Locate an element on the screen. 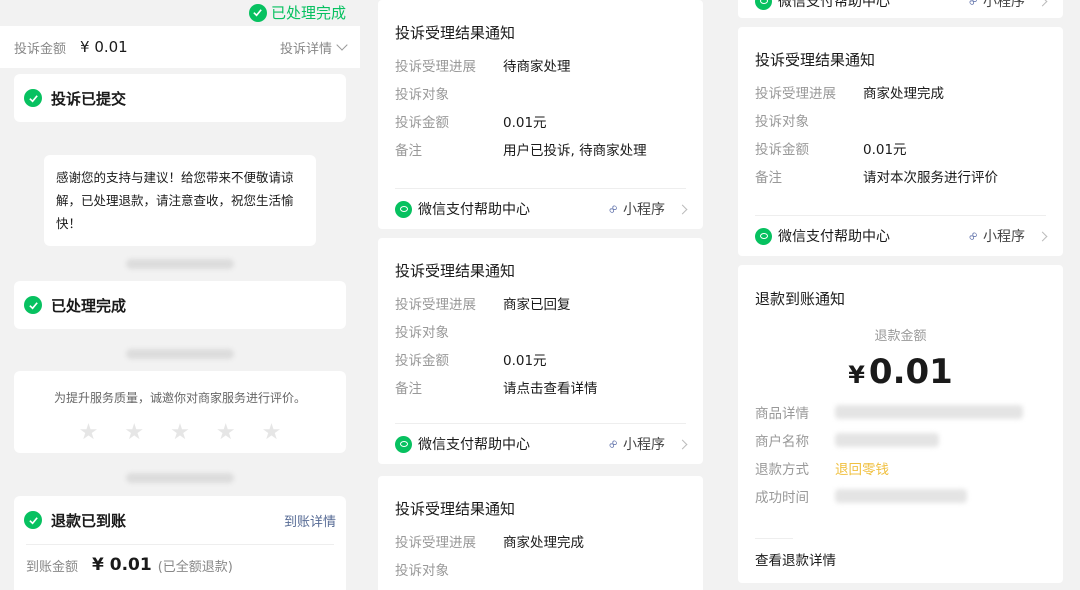 Image resolution: width=1080 pixels, height=590 pixels. refund-detail-link: 到账详情 is located at coordinates (310, 520).